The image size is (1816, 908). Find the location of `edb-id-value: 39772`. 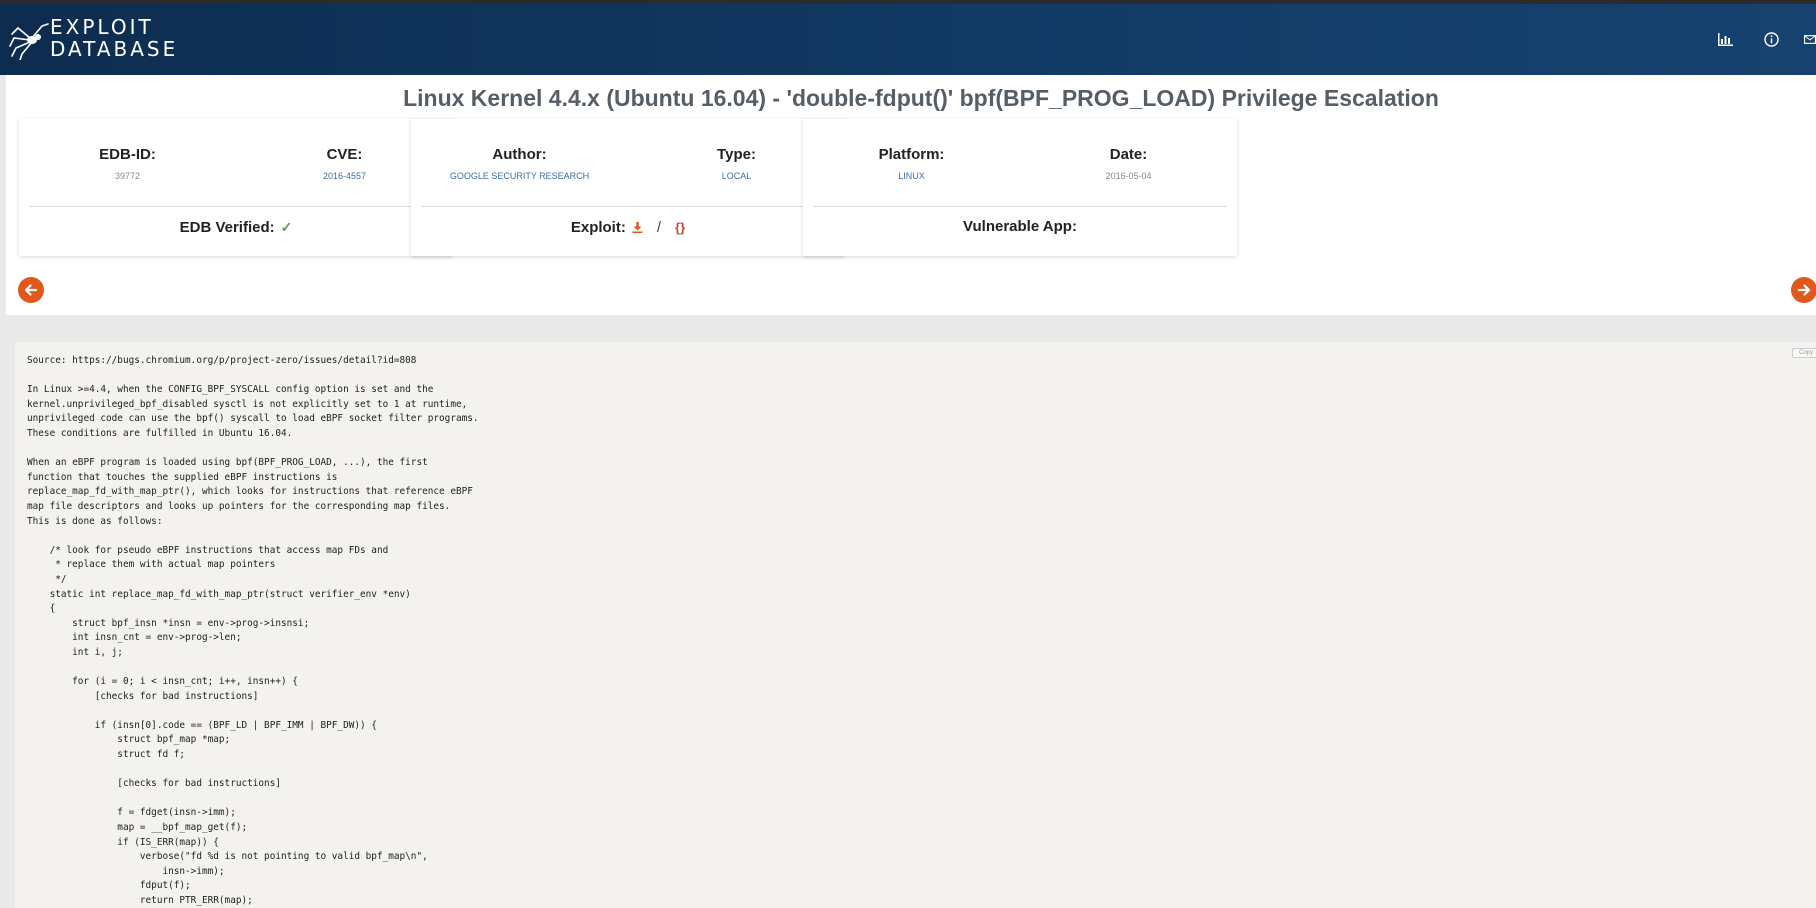

edb-id-value: 39772 is located at coordinates (127, 176).